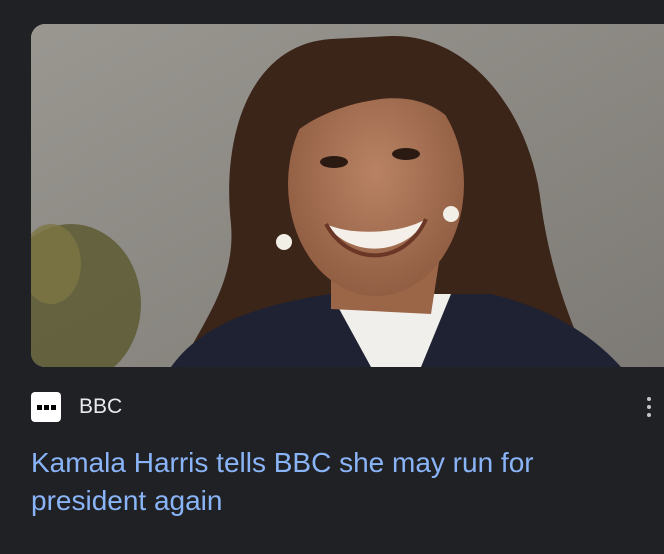  Describe the element at coordinates (649, 399) in the screenshot. I see `more-vertical-icon` at that location.